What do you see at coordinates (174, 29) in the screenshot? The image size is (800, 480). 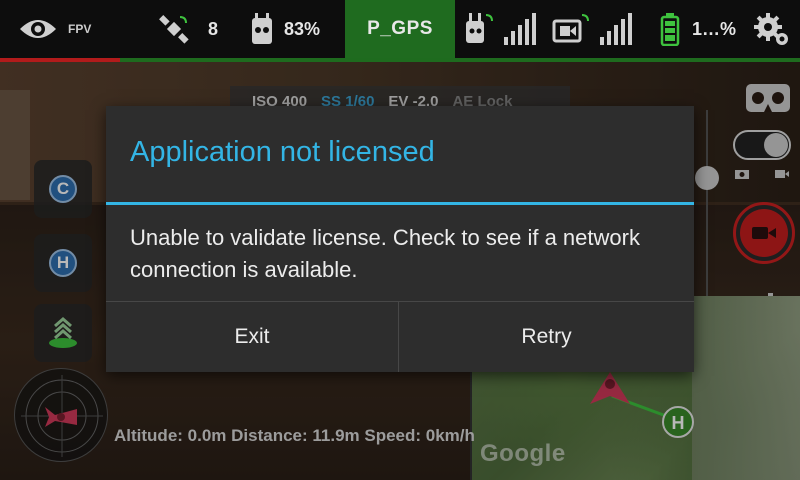 I see `satellite-icon` at bounding box center [174, 29].